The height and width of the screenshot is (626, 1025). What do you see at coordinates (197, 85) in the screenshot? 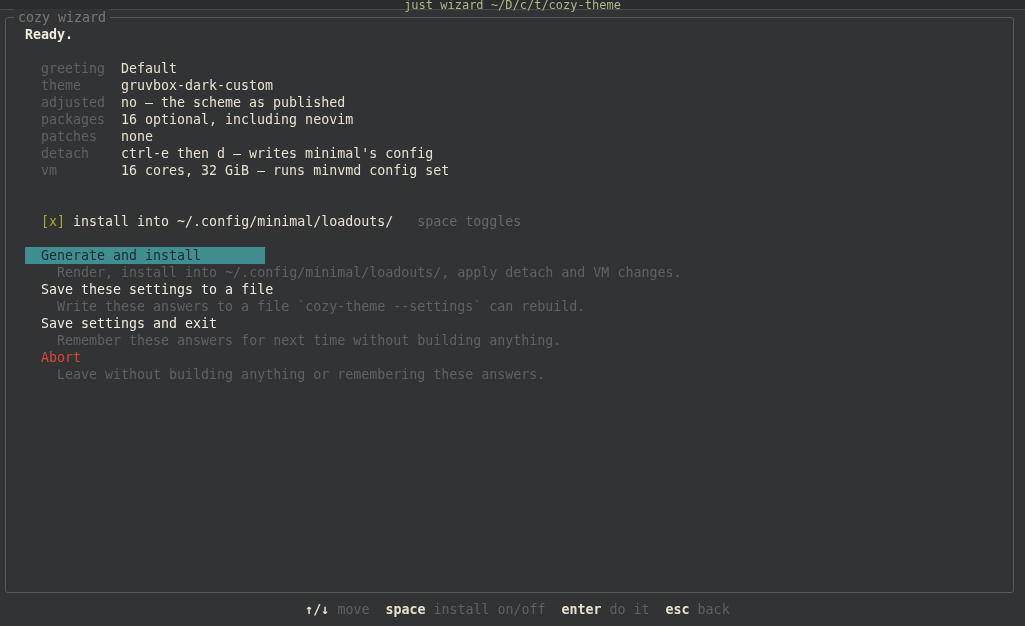
I see `field-value: gruvbox-dark-custom` at bounding box center [197, 85].